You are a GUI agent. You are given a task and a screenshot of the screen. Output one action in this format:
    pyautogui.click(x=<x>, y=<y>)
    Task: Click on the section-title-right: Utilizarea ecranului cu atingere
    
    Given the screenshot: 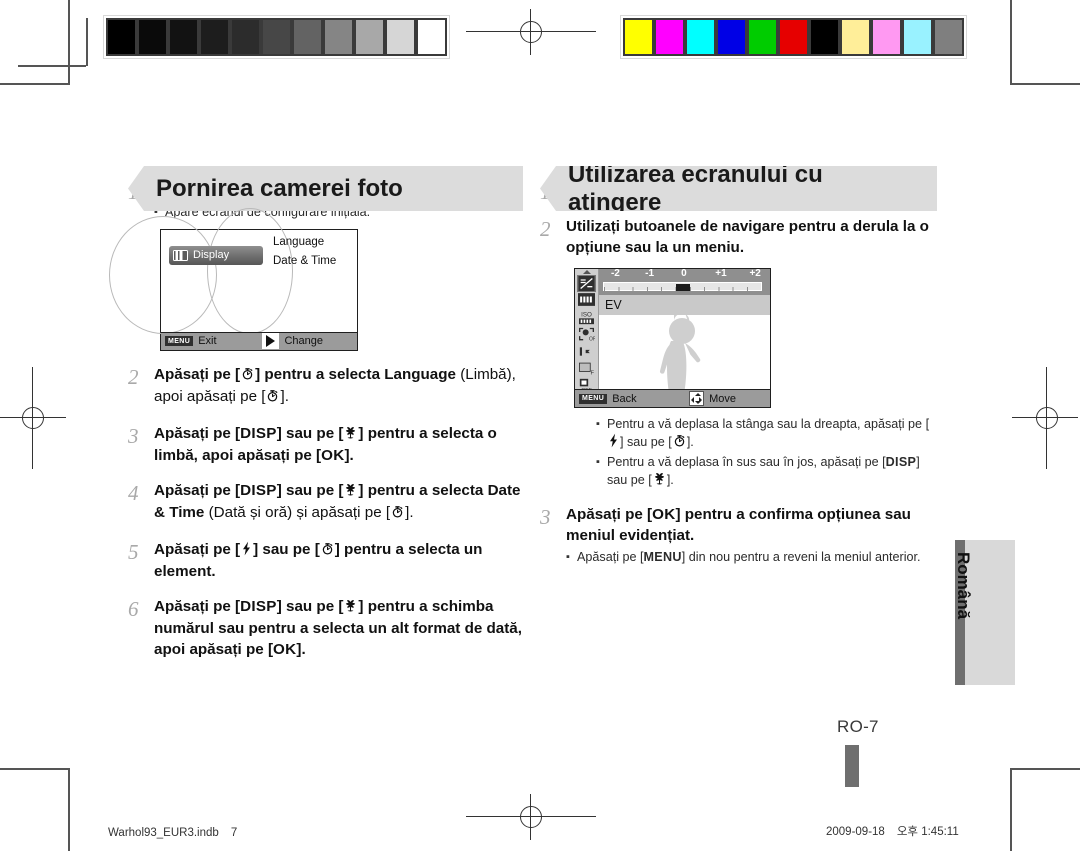 What is the action you would take?
    pyautogui.click(x=695, y=188)
    